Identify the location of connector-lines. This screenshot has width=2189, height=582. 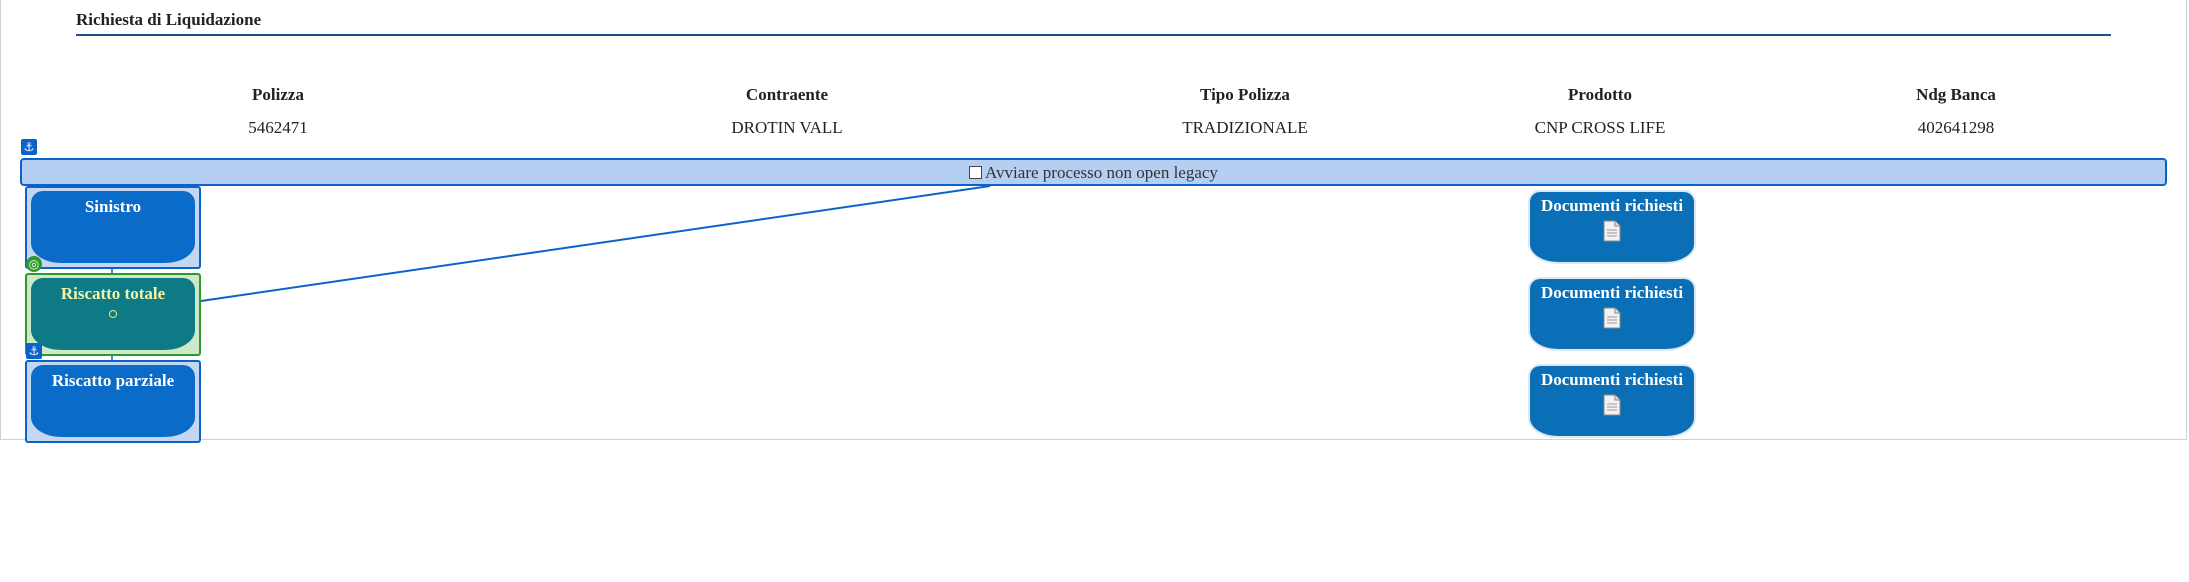
(551, 274).